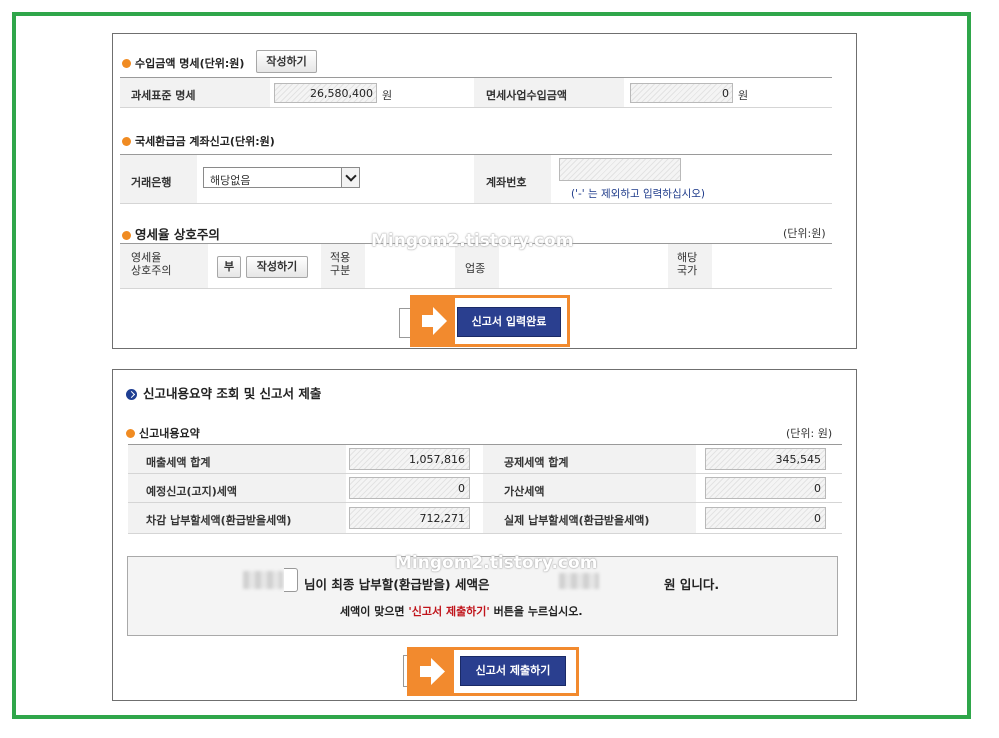  What do you see at coordinates (229, 267) in the screenshot?
I see `zero-rate-value-no: 부` at bounding box center [229, 267].